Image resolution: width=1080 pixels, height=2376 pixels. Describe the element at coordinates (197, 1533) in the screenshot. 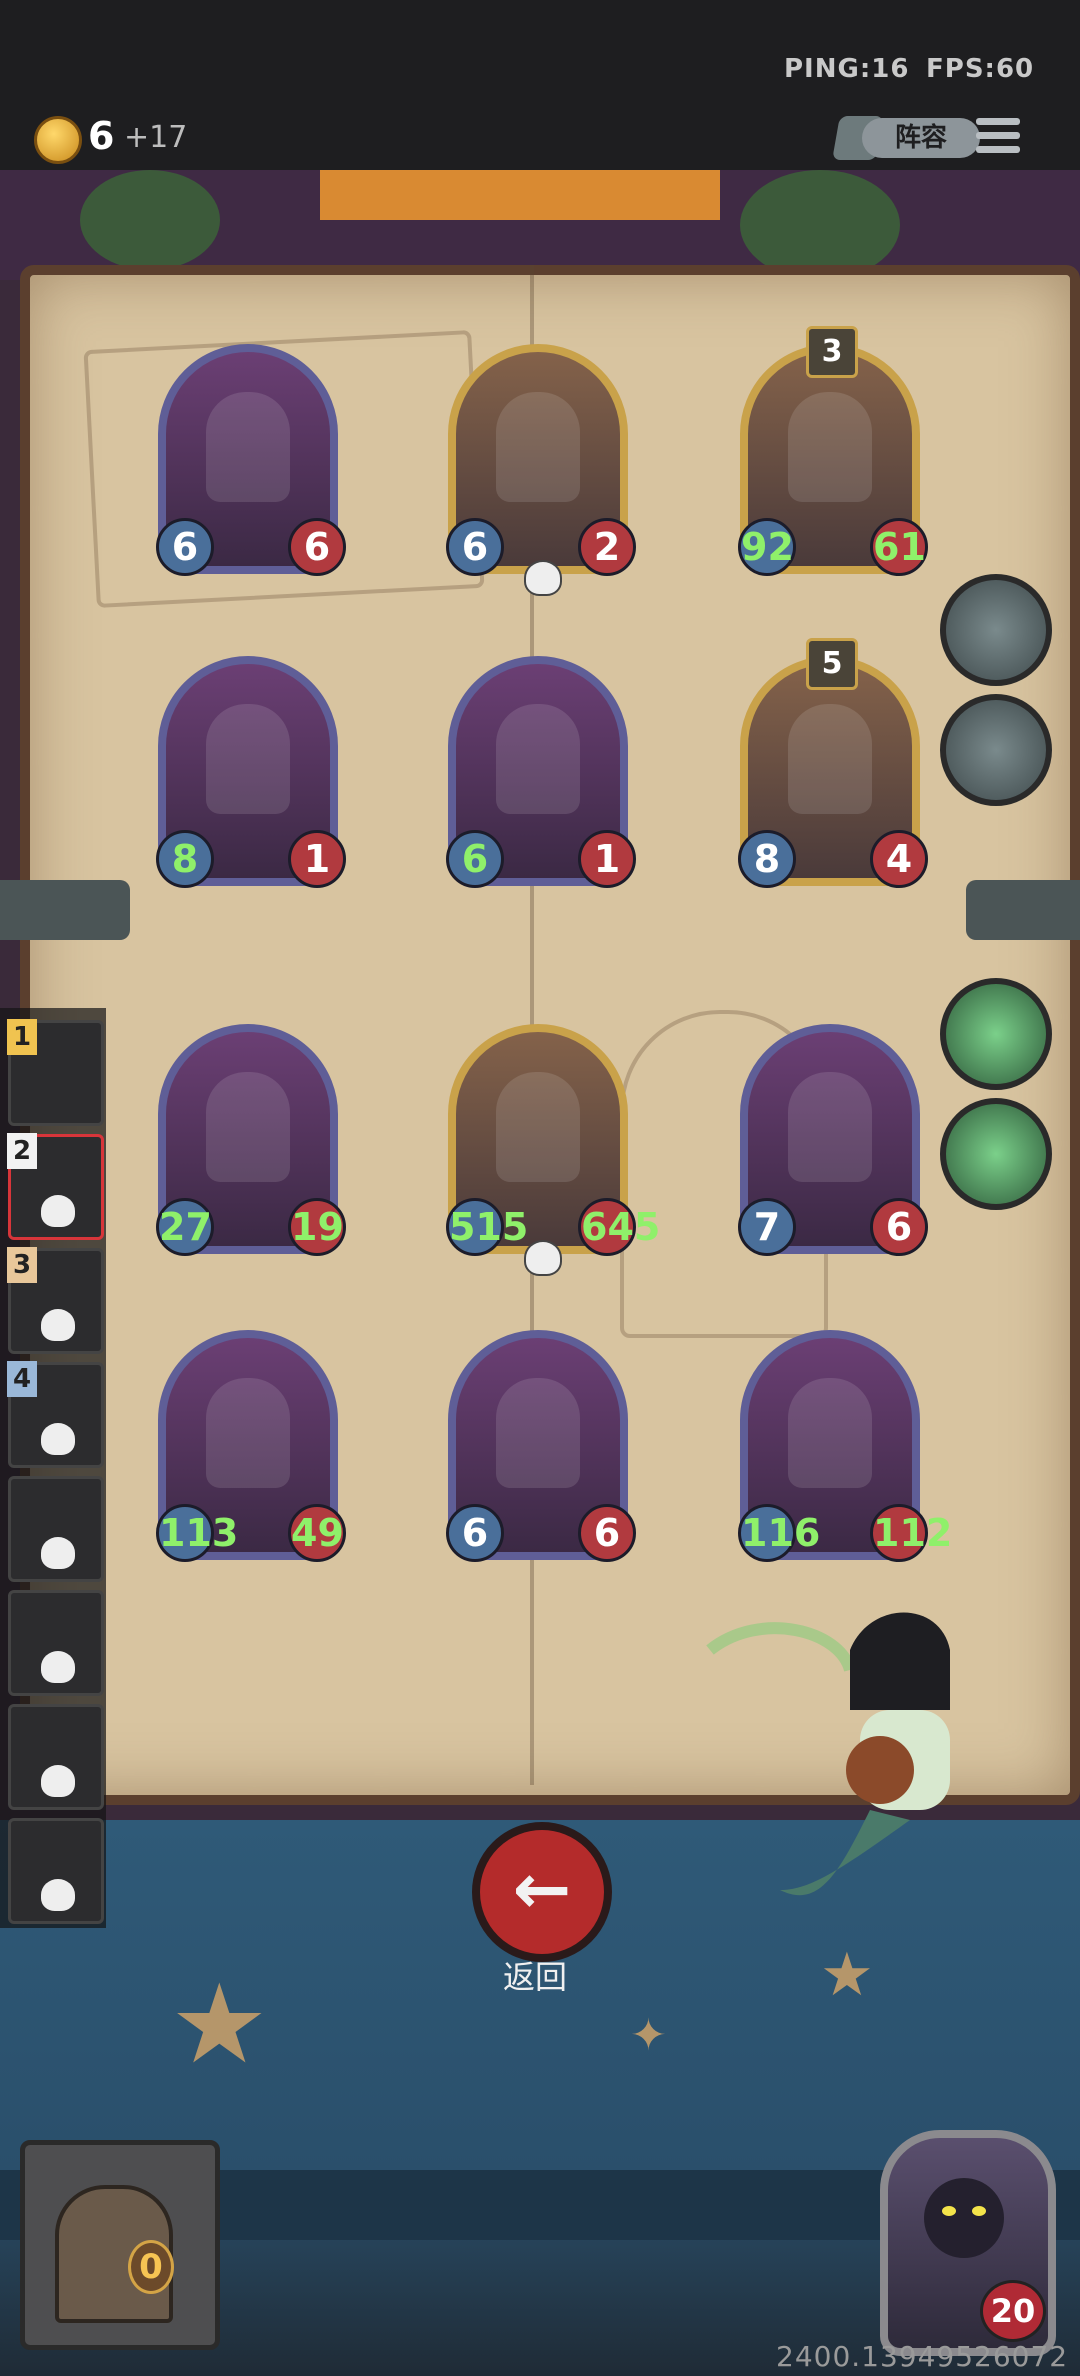

I see `minion-attack: 113` at that location.